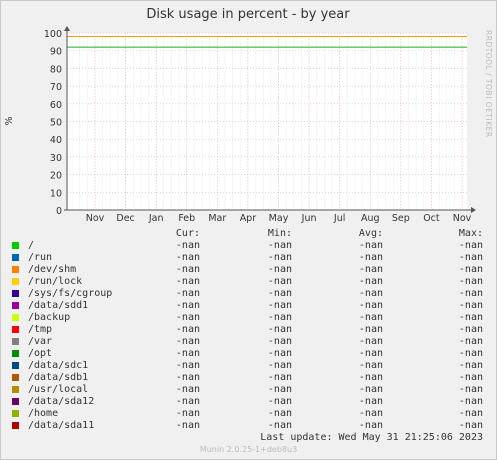 The width and height of the screenshot is (497, 460). I want to click on legend-row: /run/lock -nan -nan -nan -nan, so click(248, 282).